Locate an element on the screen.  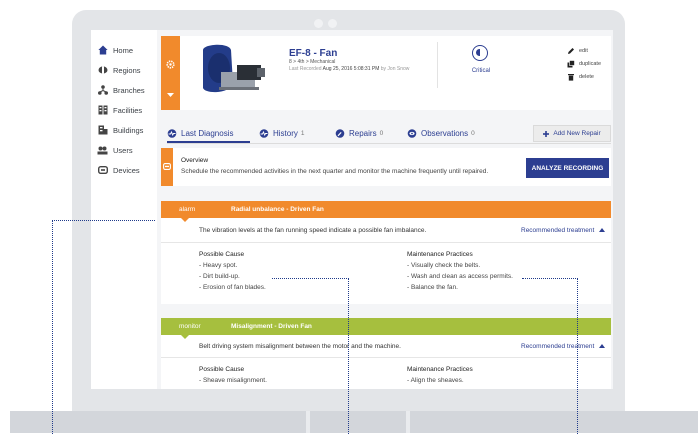
cause-item: - Erosion of fan blades. is located at coordinates (232, 287).